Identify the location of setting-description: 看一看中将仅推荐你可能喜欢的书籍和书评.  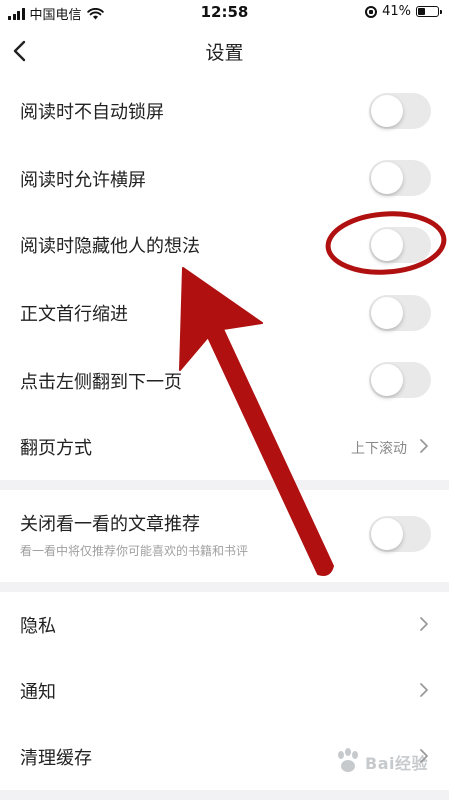
(134, 551).